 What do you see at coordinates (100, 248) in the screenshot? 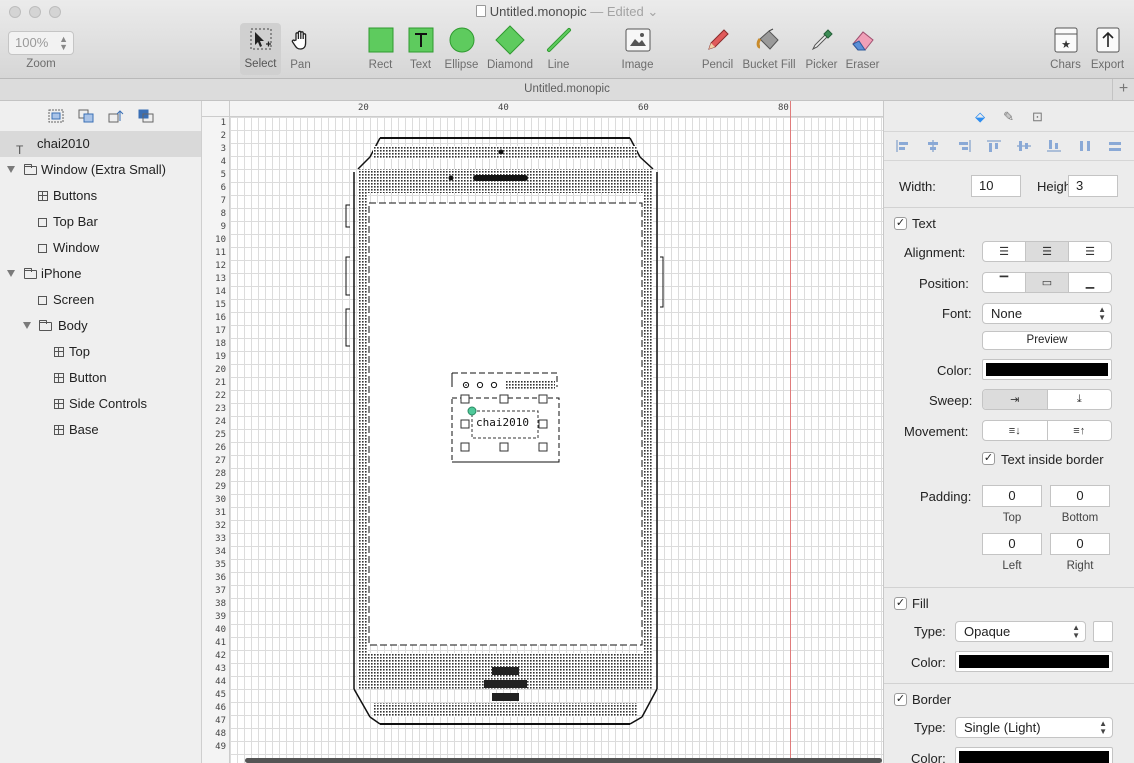
I see `layer-row-window: Window` at bounding box center [100, 248].